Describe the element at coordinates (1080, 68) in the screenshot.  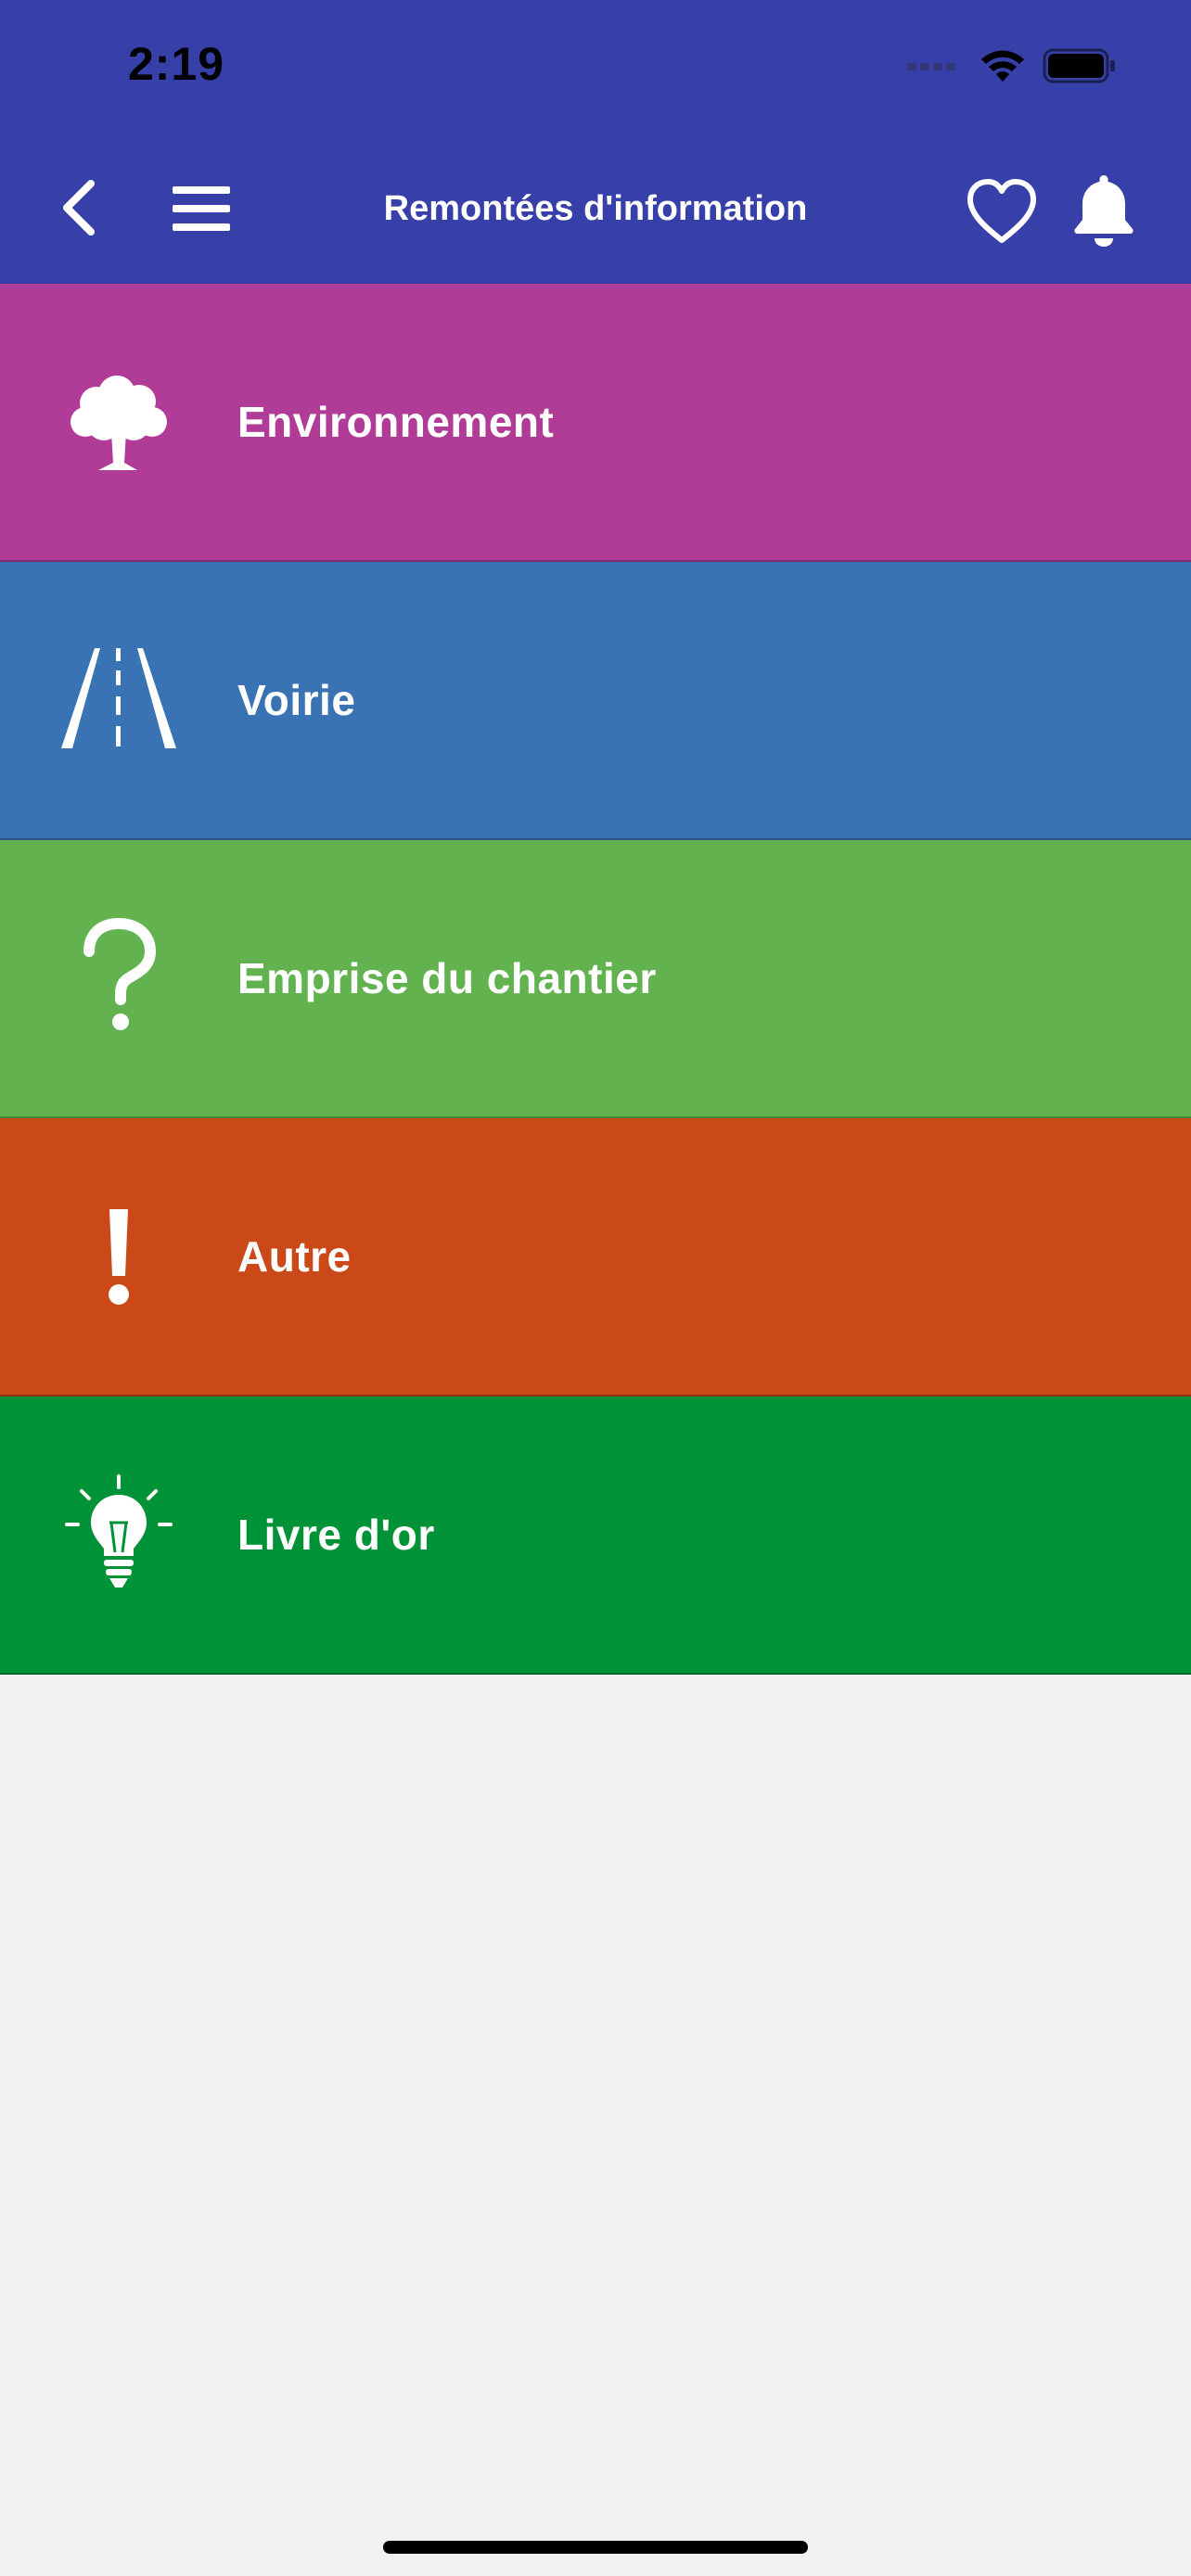
I see `battery-icon` at that location.